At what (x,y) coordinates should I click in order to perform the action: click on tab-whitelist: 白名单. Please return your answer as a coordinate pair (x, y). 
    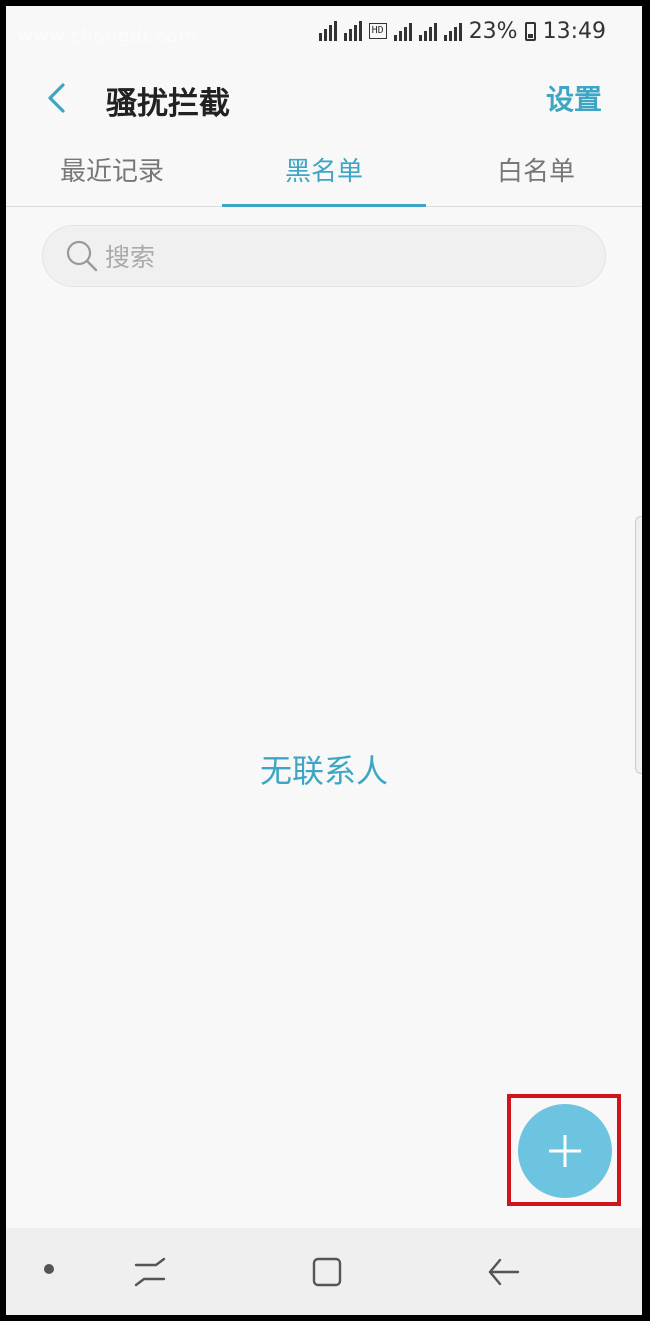
    Looking at the image, I should click on (536, 176).